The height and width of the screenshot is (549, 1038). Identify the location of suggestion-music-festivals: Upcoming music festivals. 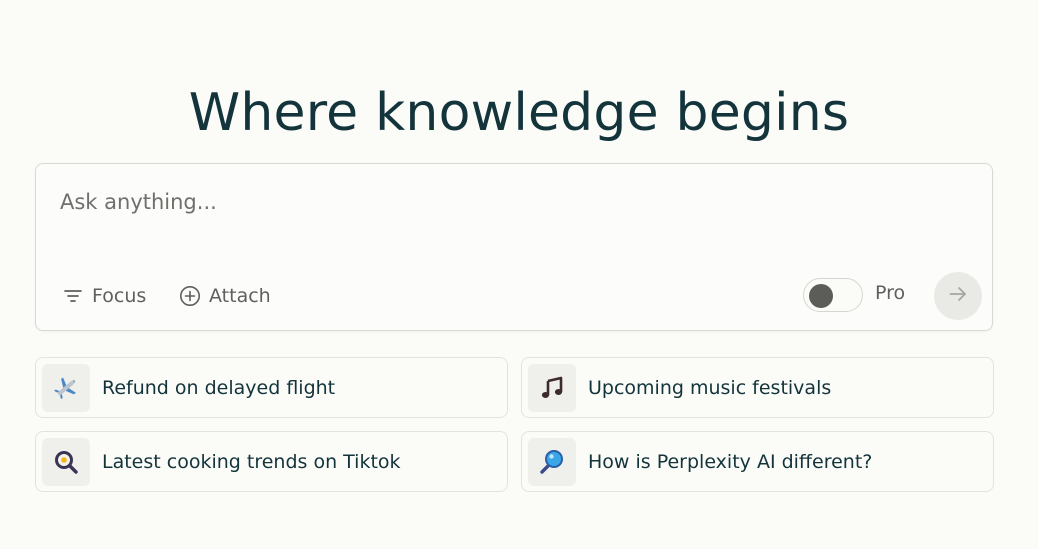
(757, 387).